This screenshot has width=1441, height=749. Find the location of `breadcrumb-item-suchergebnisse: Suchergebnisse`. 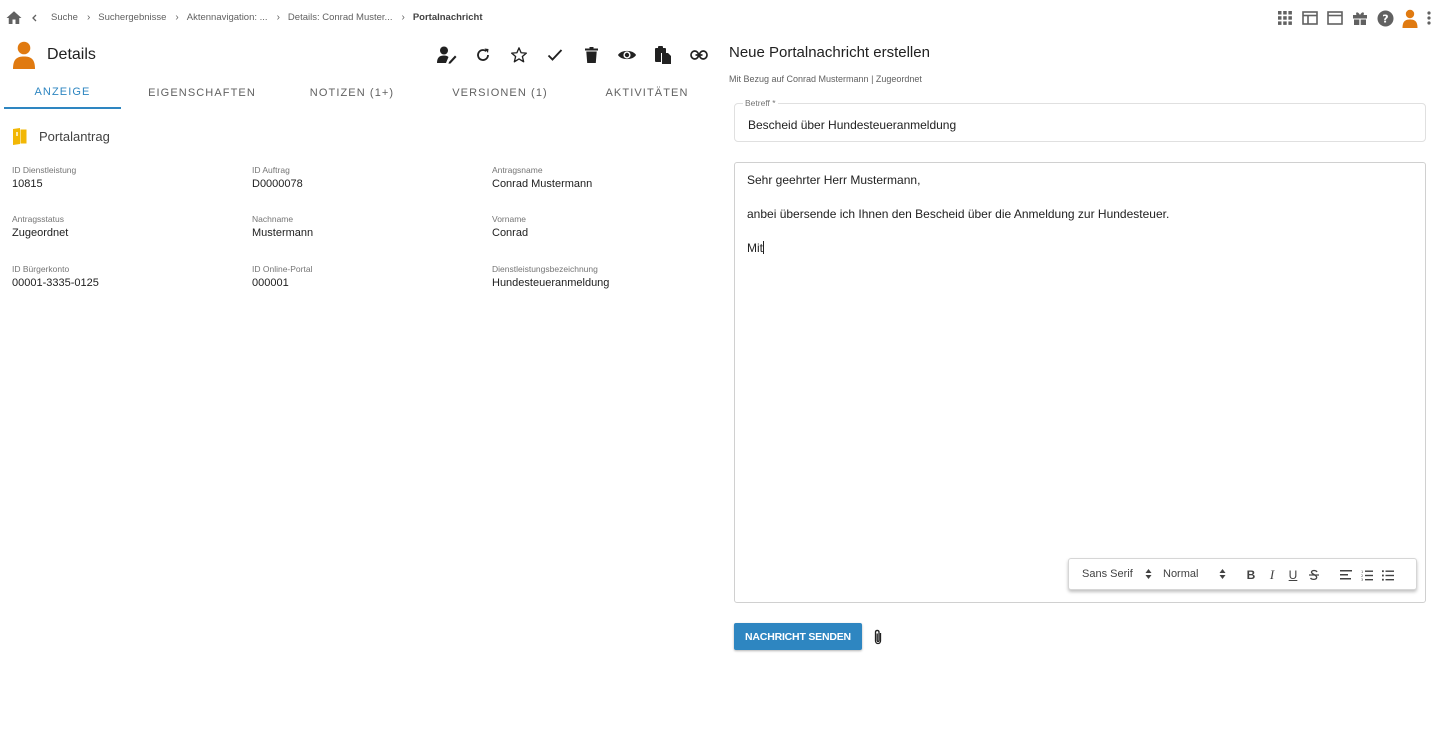

breadcrumb-item-suchergebnisse: Suchergebnisse is located at coordinates (132, 17).